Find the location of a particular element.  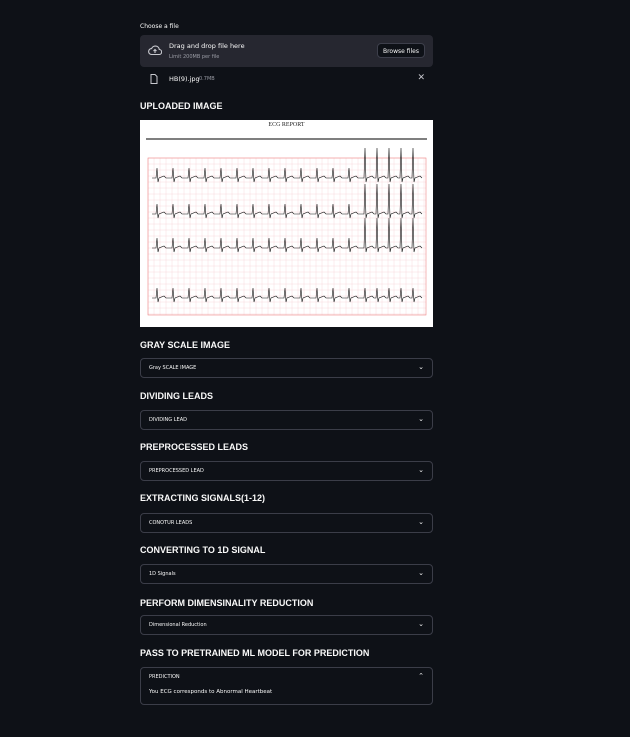

section-heading: GRAY SCALE IMAGE is located at coordinates (185, 345).